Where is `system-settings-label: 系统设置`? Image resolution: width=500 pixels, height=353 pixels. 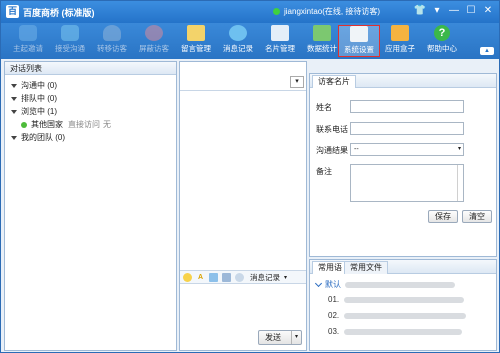
system-settings-label: 系统设置 is located at coordinates (359, 49).